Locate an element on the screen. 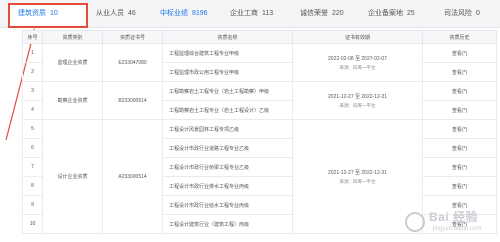  row-index: 2 is located at coordinates (32, 72).